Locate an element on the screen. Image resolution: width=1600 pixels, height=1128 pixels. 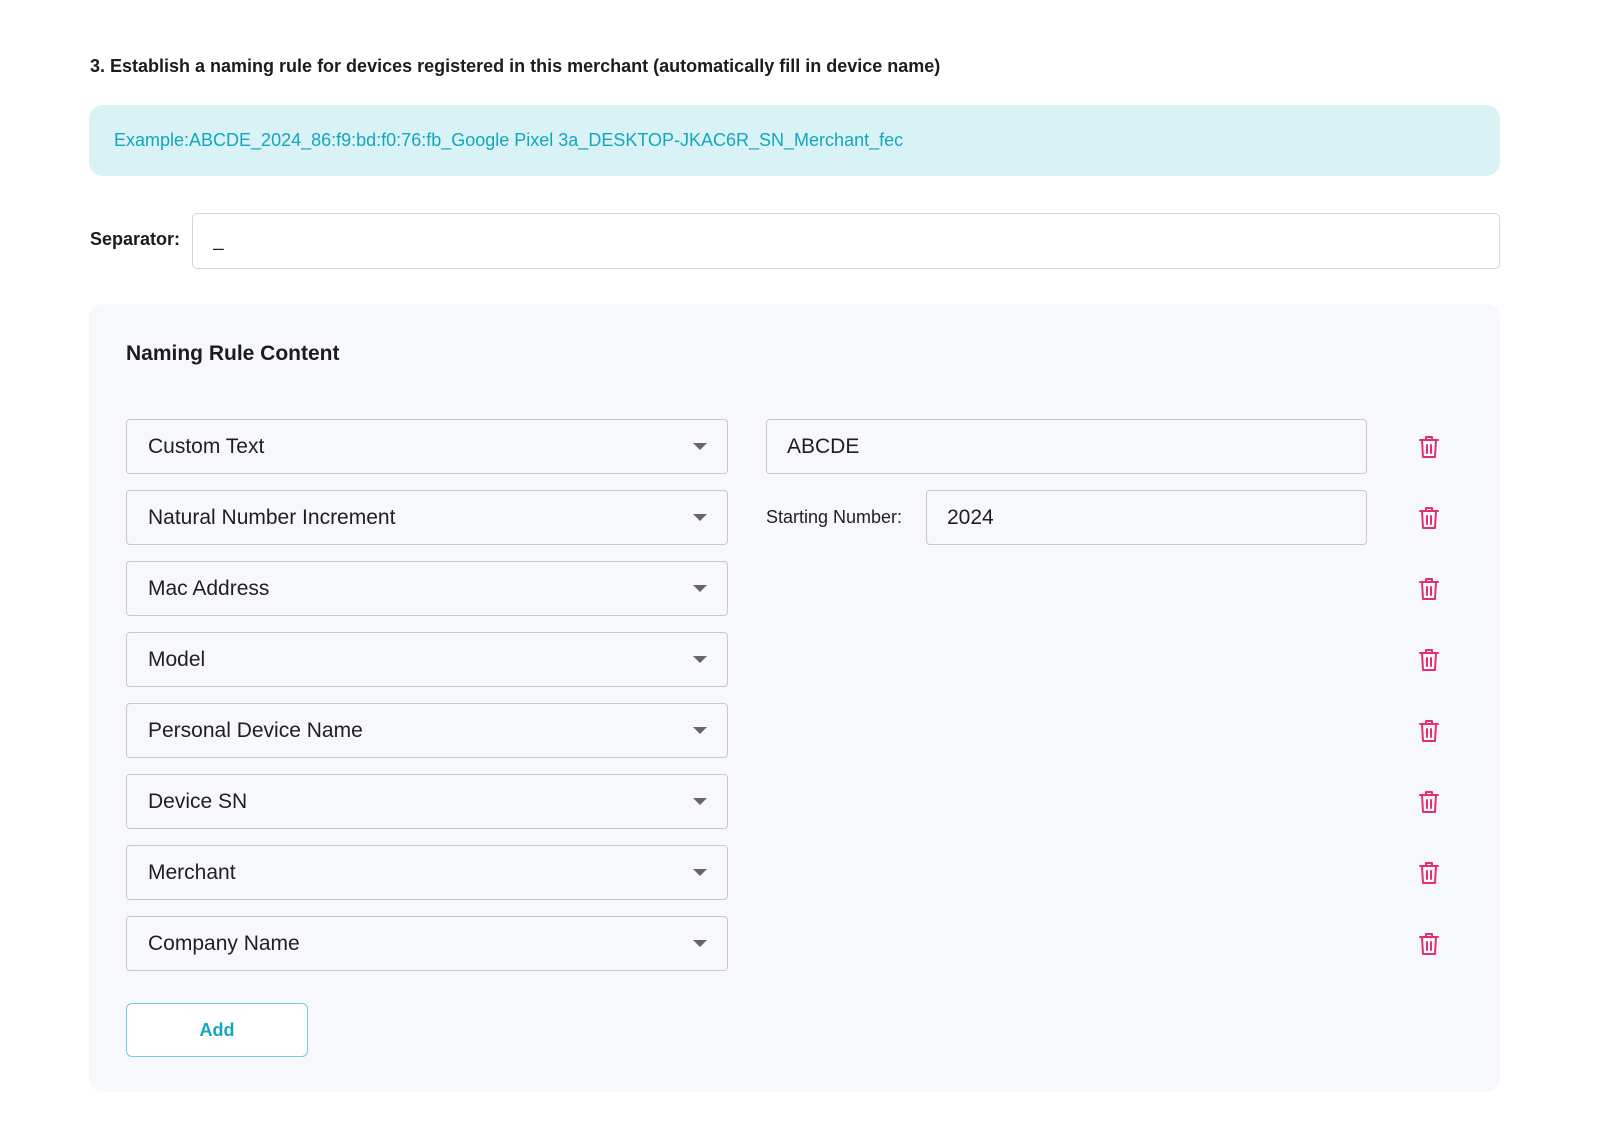
rule-type-value: Device SN is located at coordinates (198, 801).